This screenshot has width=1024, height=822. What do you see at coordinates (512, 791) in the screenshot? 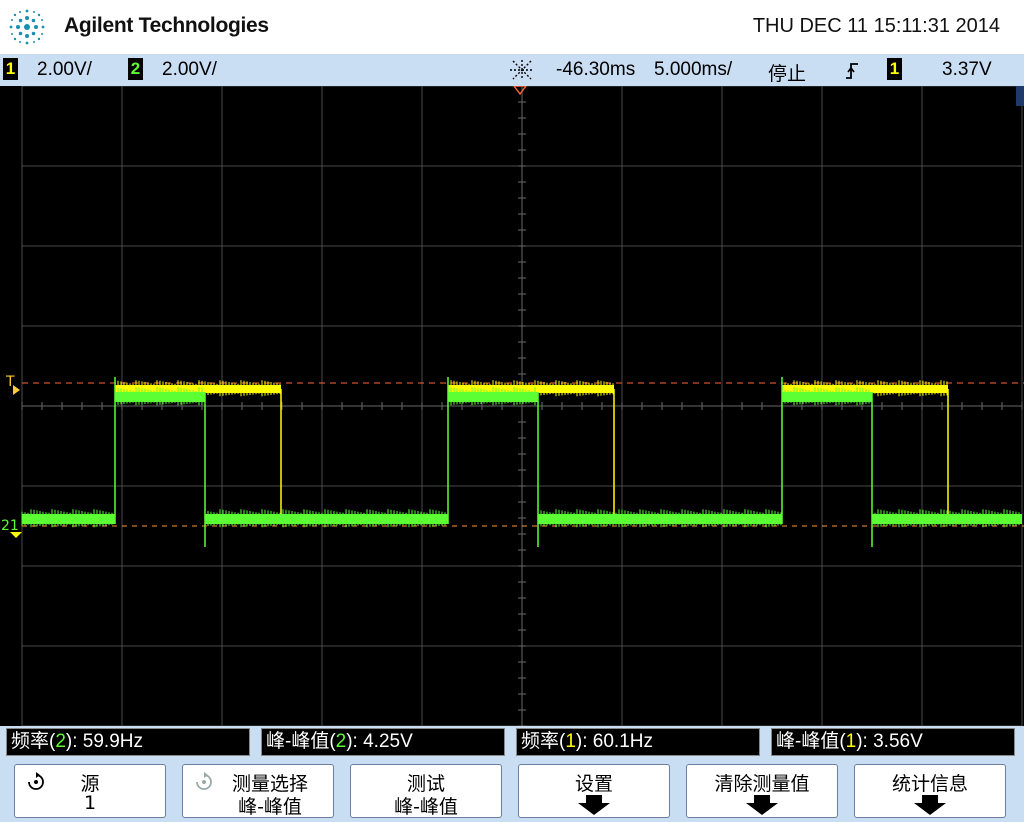
I see `softkey-bar: 源 1 测量选择 峰-峰值 测试 峰-峰值 设置 清除测量值 统计信息` at bounding box center [512, 791].